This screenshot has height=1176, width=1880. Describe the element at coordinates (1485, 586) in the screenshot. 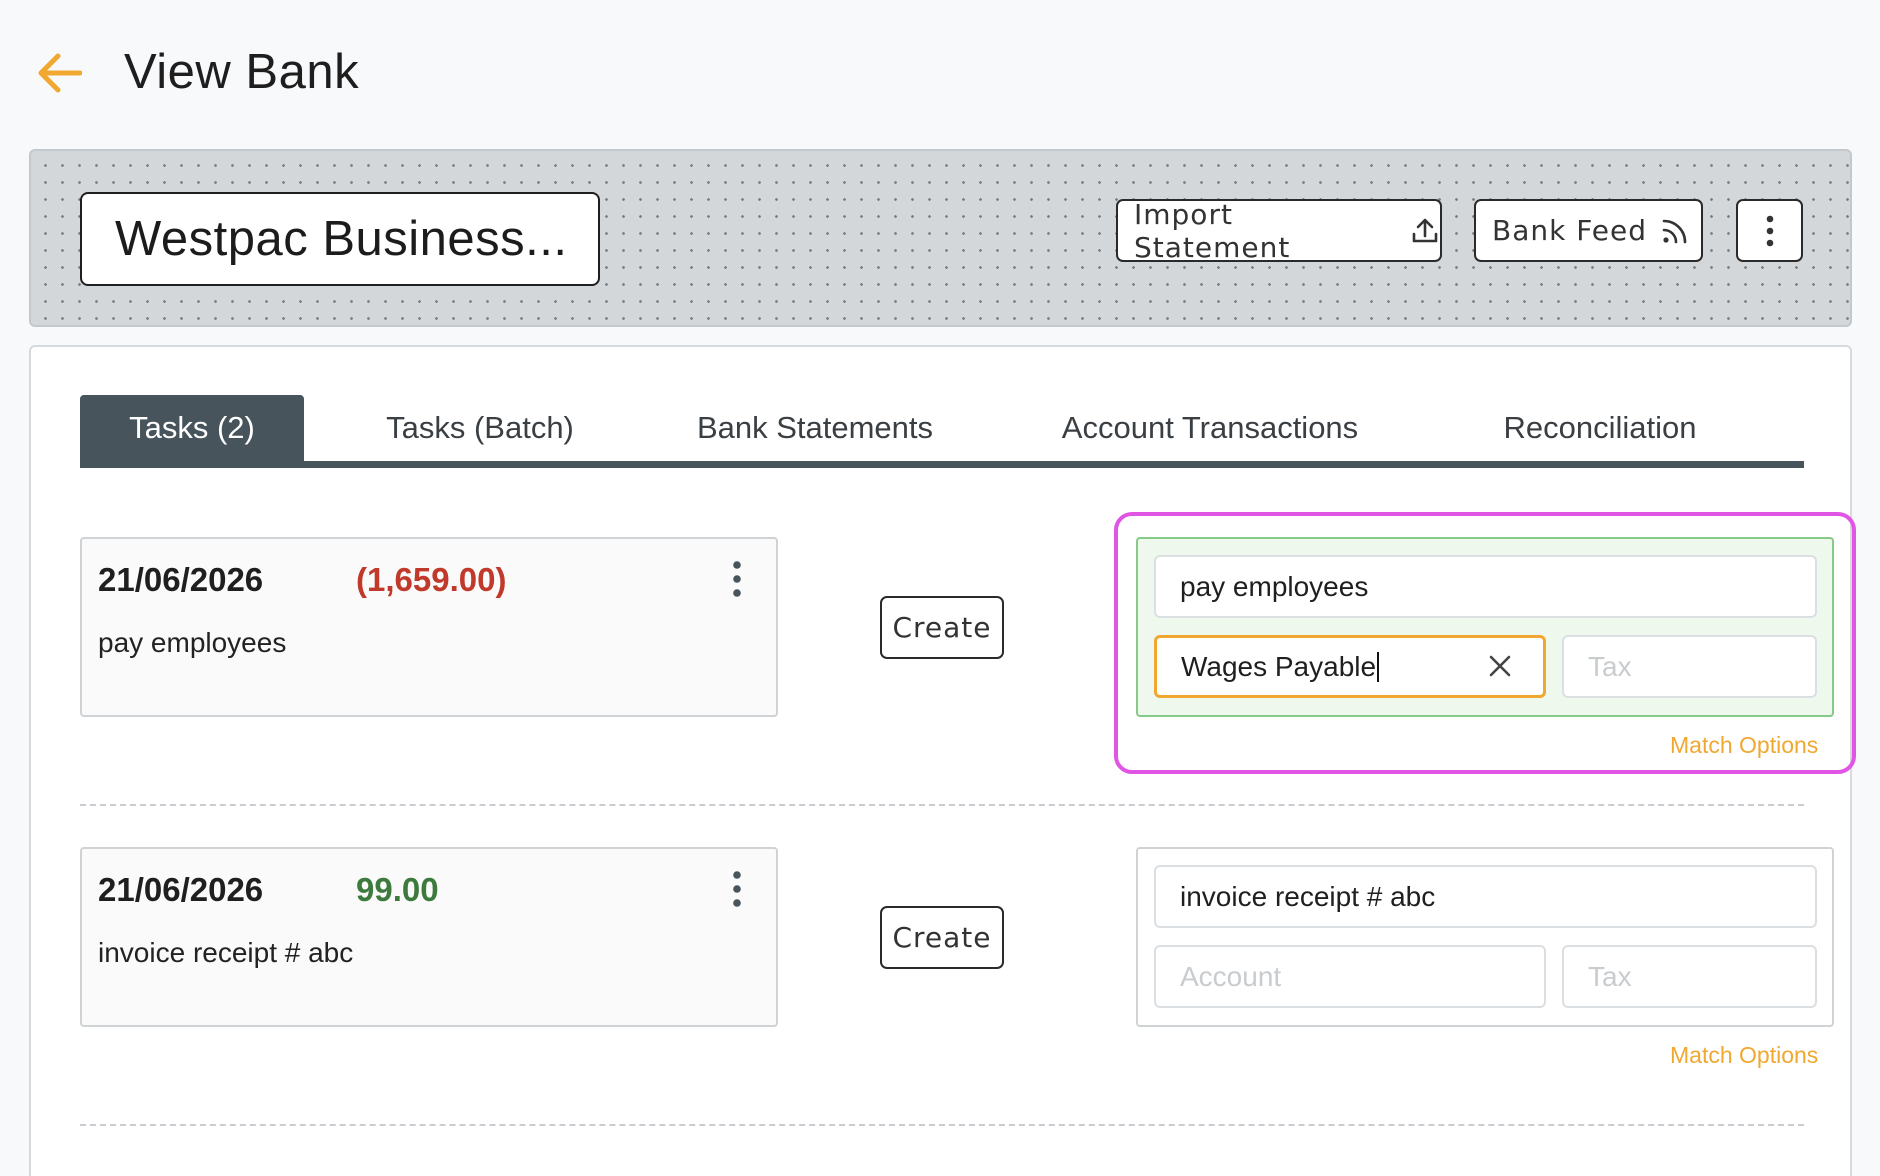

I see `description-field: pay employees` at that location.